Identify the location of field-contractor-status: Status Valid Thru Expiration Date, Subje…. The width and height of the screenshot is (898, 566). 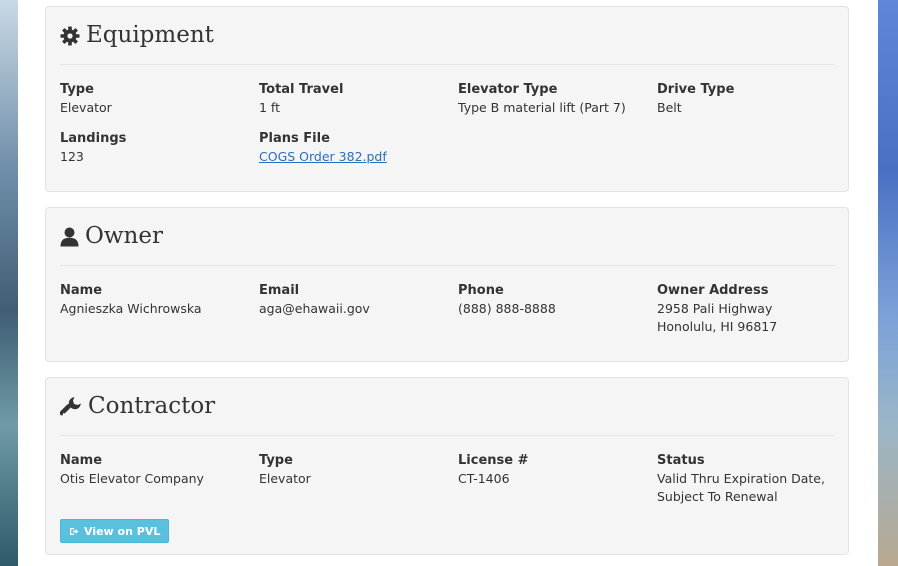
(752, 479).